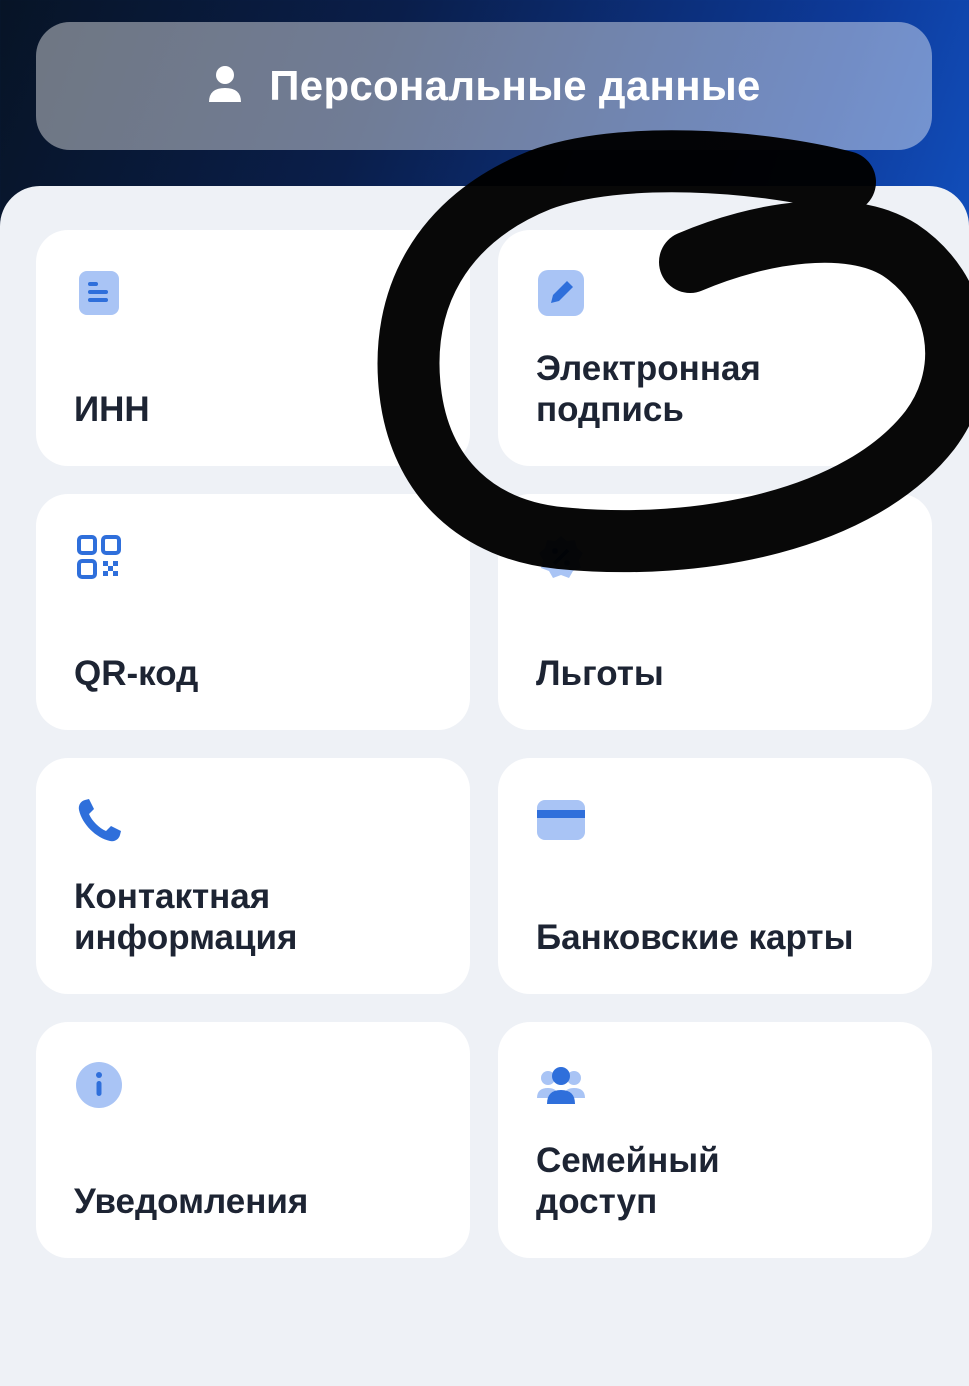 The width and height of the screenshot is (969, 1386). Describe the element at coordinates (648, 389) in the screenshot. I see `tile-label: Электронная подпись` at that location.